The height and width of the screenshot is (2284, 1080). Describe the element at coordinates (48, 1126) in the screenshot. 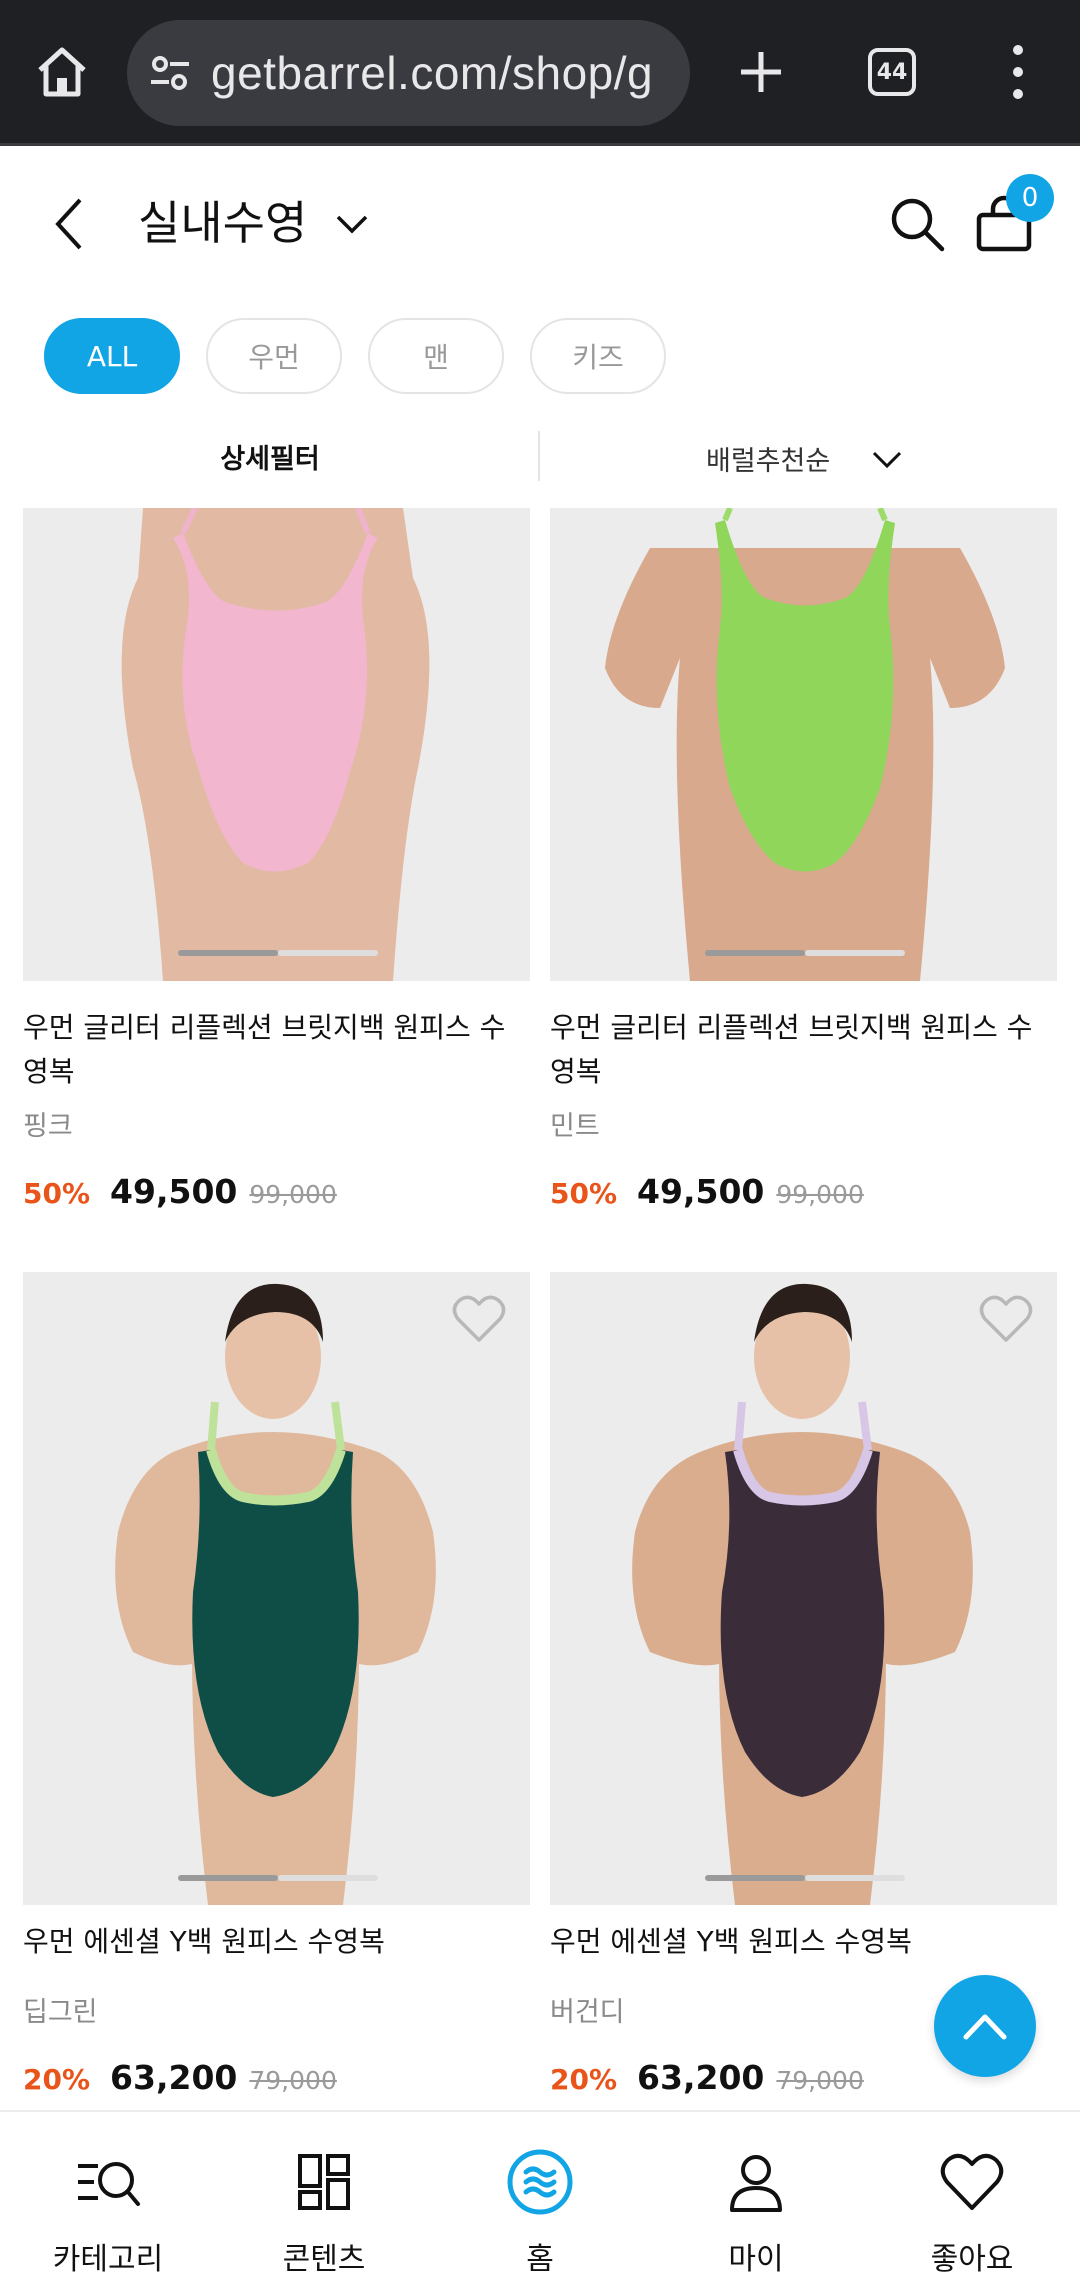

I see `product-color: 핑크` at that location.